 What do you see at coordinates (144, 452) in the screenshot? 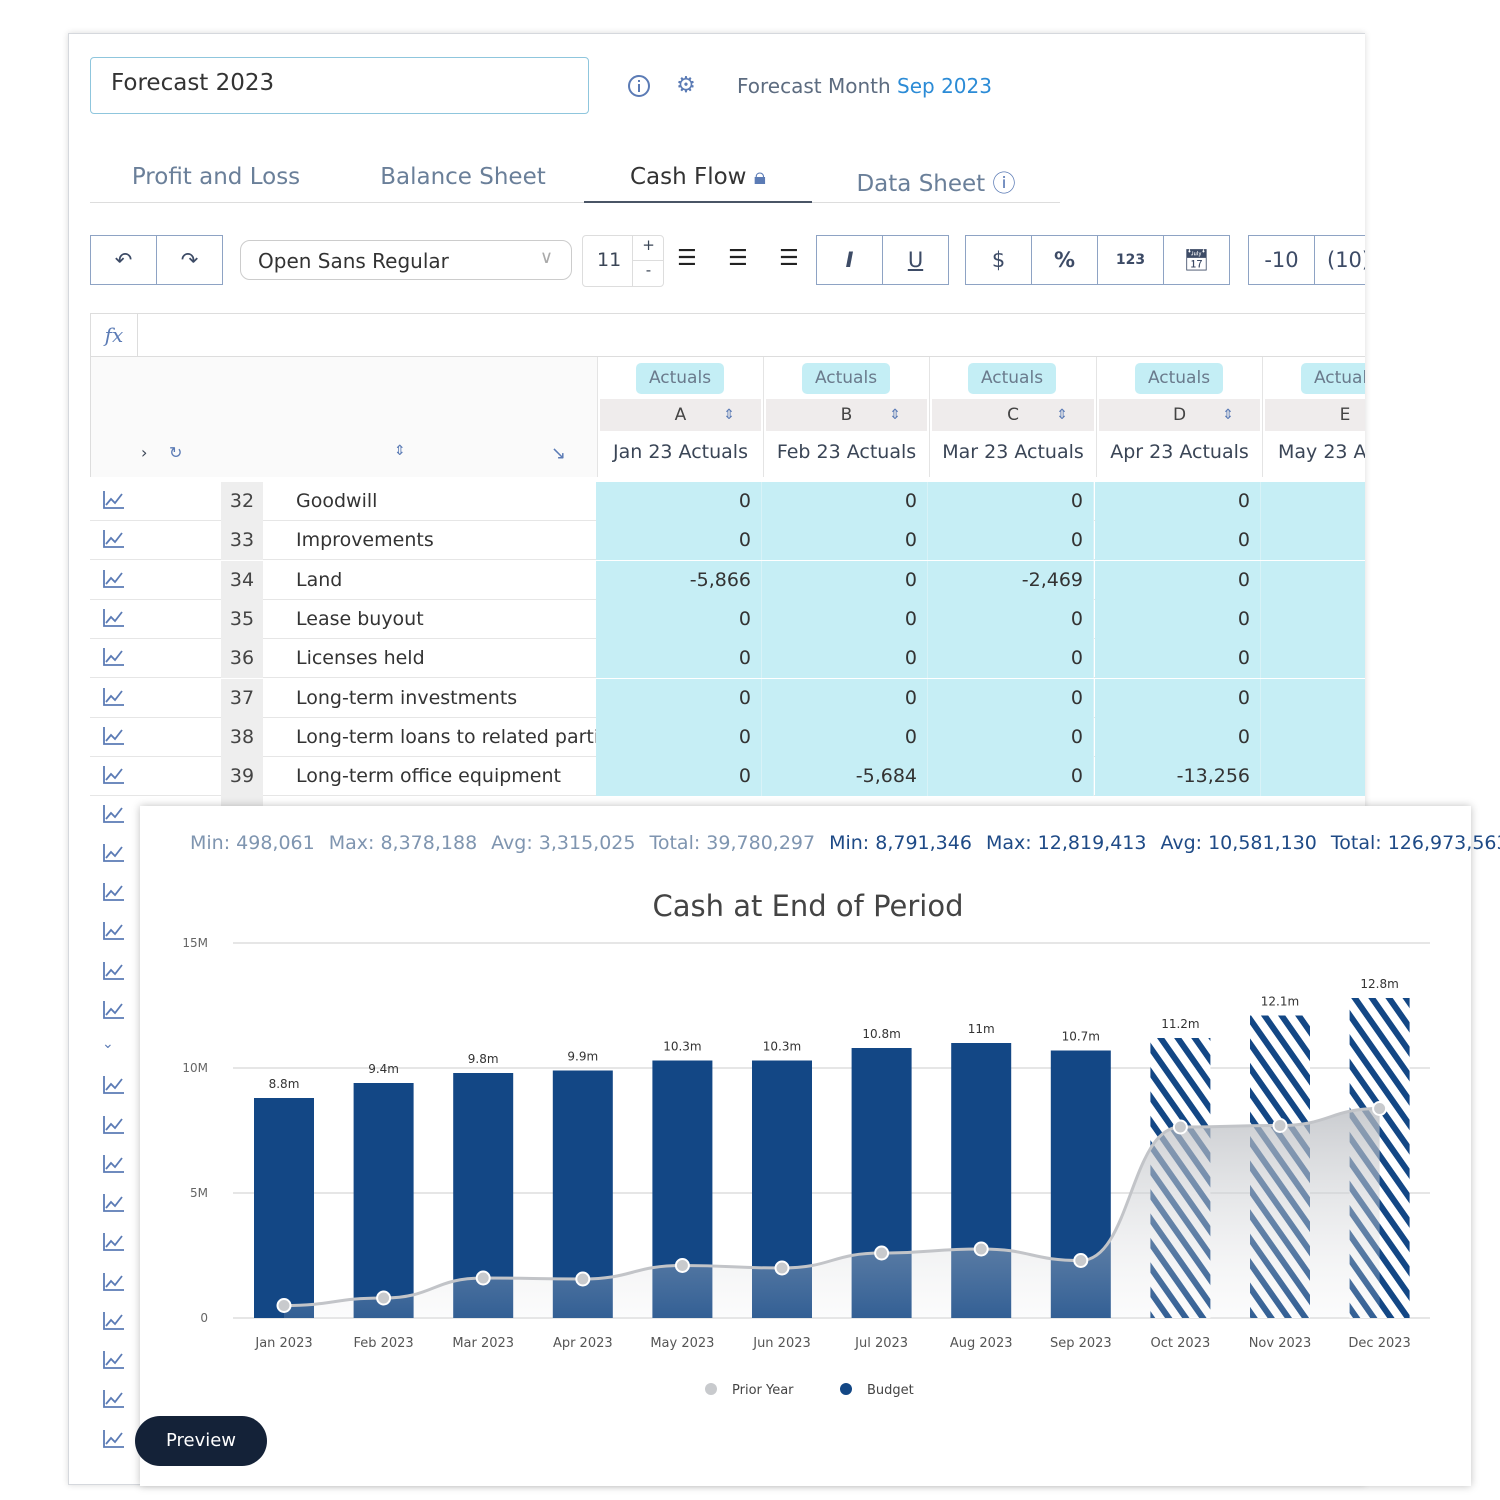
I see `expand-chevron-icon: ›` at bounding box center [144, 452].